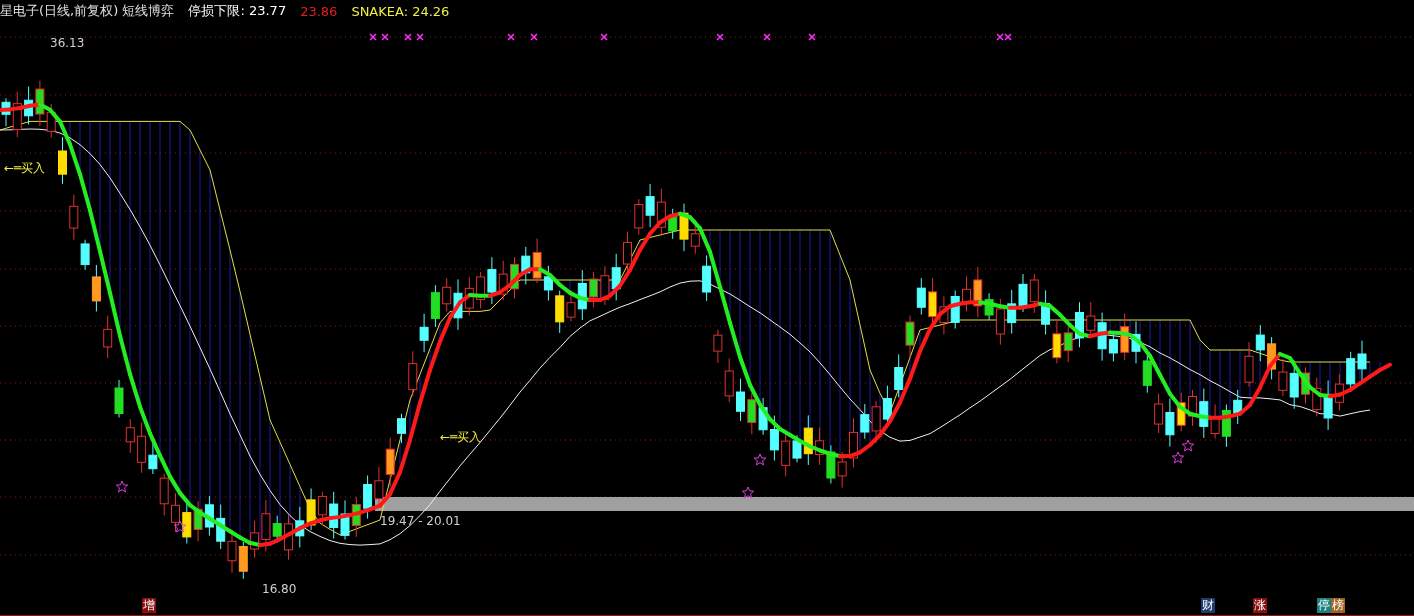 The width and height of the screenshot is (1414, 616). Describe the element at coordinates (1208, 605) in the screenshot. I see `shortcut-tag: 财` at that location.